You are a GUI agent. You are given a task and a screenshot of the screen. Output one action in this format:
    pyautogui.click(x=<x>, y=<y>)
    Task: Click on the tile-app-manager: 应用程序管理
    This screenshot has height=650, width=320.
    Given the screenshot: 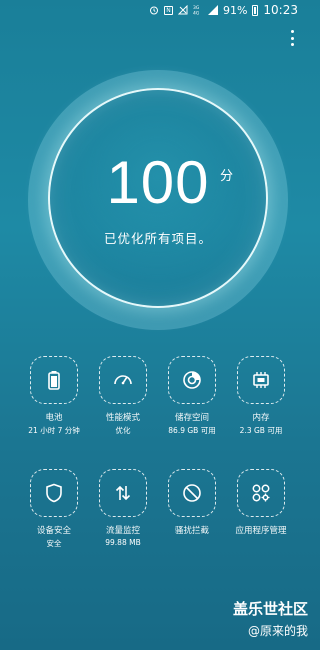 What is the action you would take?
    pyautogui.click(x=261, y=503)
    